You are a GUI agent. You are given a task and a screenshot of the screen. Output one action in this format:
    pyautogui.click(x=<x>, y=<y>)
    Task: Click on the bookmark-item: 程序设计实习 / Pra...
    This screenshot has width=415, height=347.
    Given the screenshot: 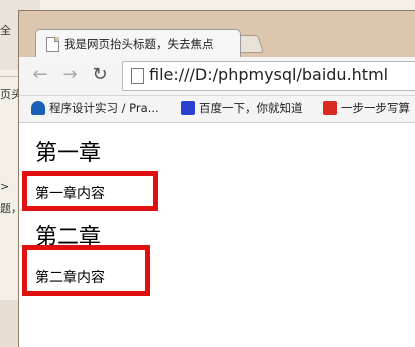 What is the action you would take?
    pyautogui.click(x=95, y=108)
    